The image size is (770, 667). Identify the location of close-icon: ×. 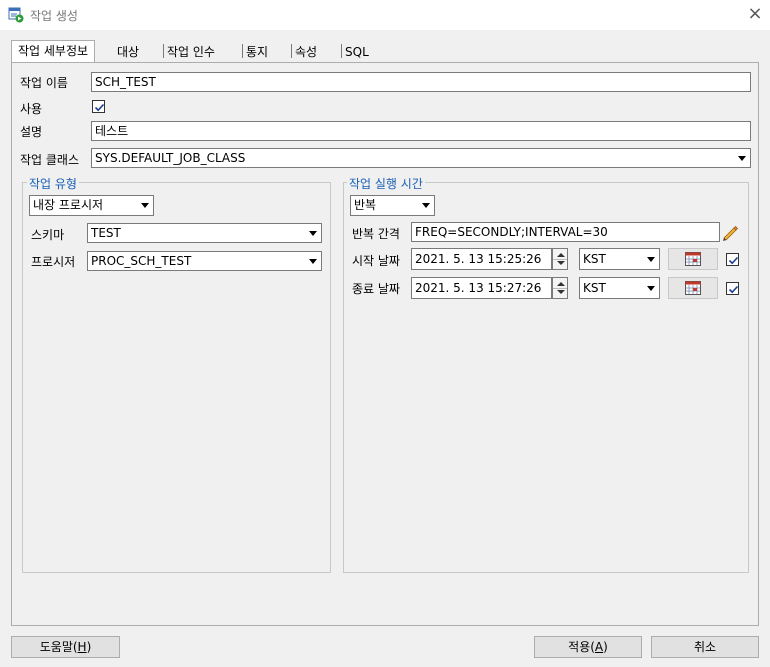
(755, 14).